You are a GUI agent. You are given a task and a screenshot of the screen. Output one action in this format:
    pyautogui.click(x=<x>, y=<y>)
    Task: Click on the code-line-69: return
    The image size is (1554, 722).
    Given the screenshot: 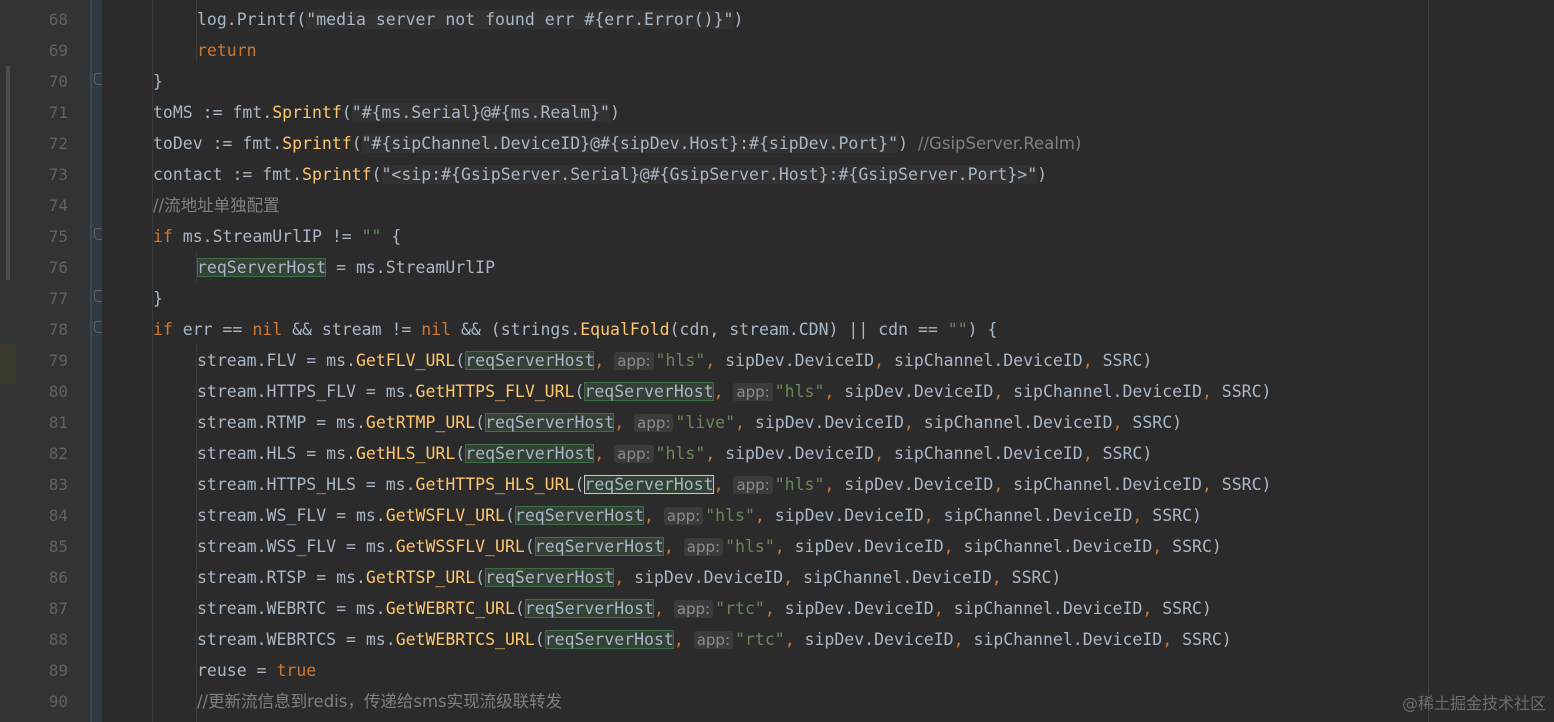 What is the action you would take?
    pyautogui.click(x=227, y=50)
    